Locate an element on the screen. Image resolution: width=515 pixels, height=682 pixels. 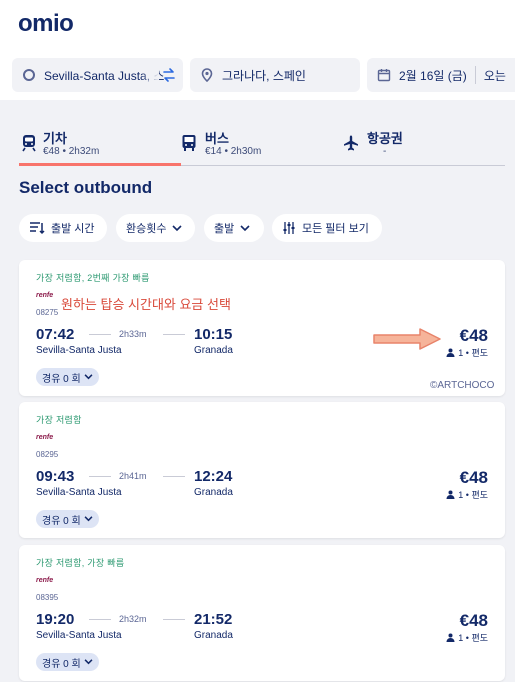
journey-duration: 2h33m is located at coordinates (133, 334).